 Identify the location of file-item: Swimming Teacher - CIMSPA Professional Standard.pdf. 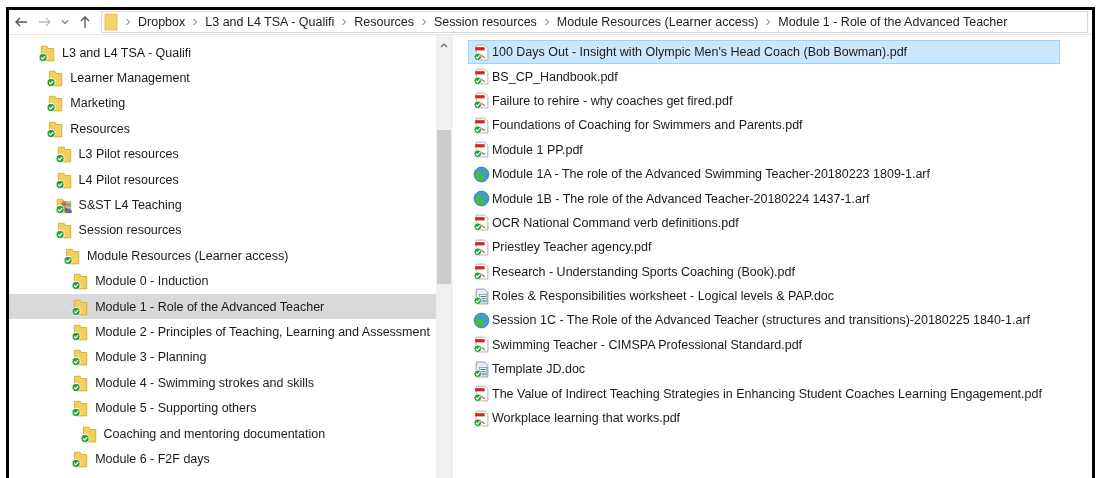
(764, 345).